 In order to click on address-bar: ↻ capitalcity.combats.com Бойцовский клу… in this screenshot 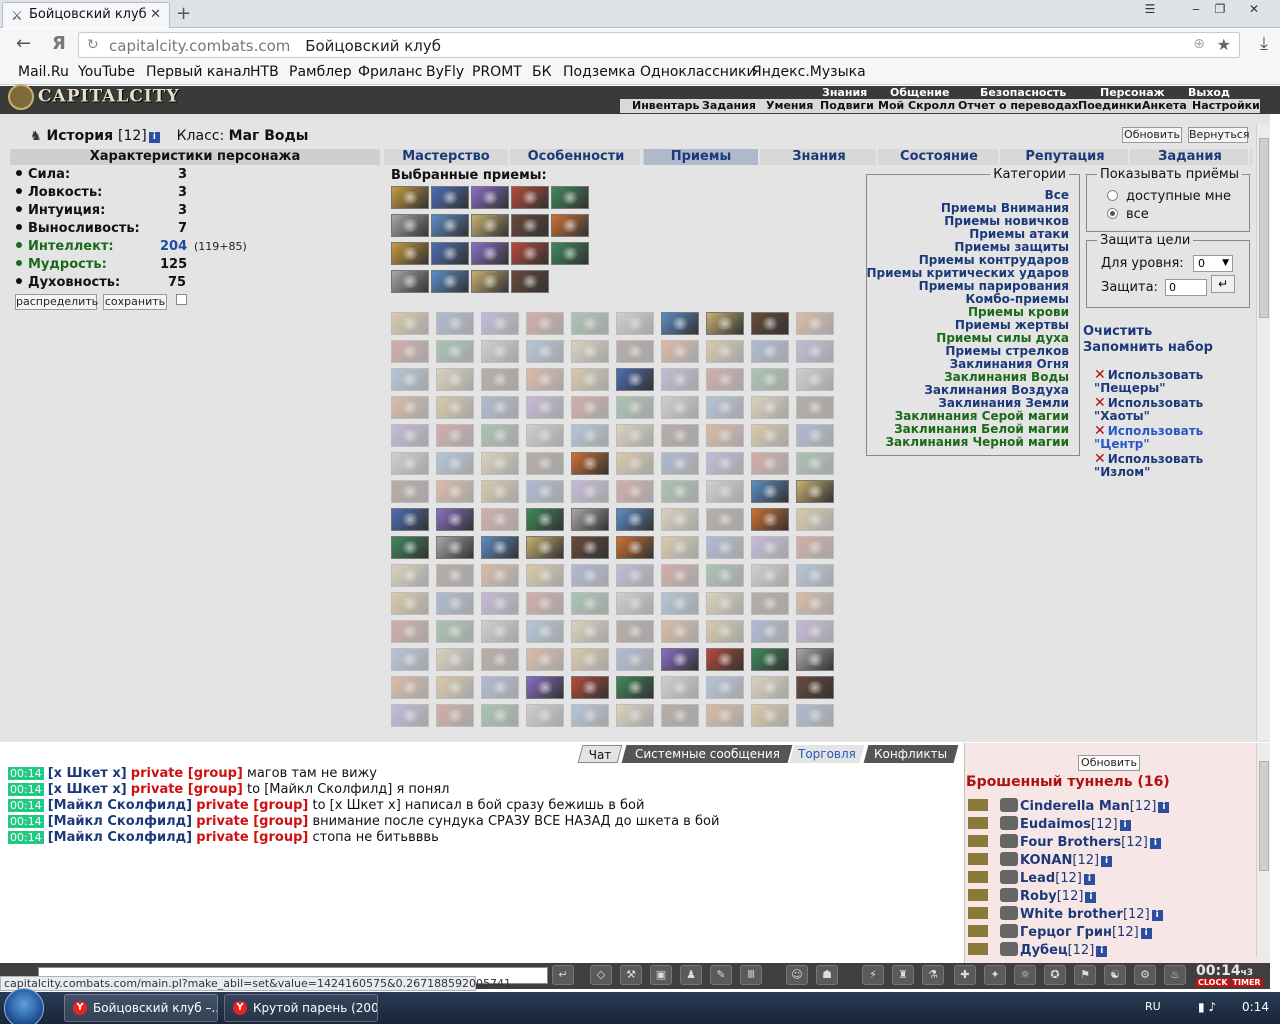, I will do `click(659, 45)`.